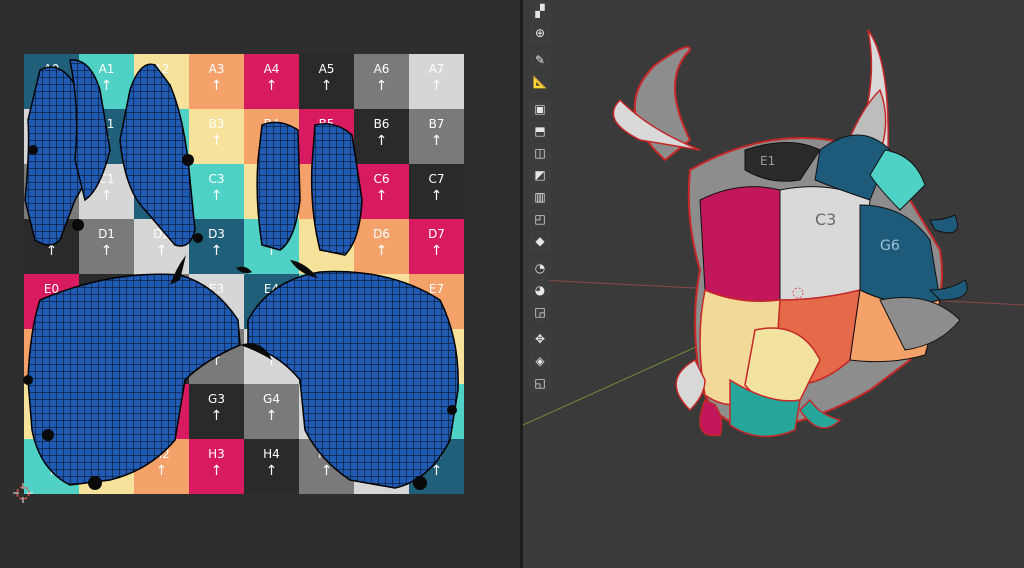 This screenshot has height=568, width=1024. Describe the element at coordinates (540, 361) in the screenshot. I see `shear-icon: ◈` at that location.